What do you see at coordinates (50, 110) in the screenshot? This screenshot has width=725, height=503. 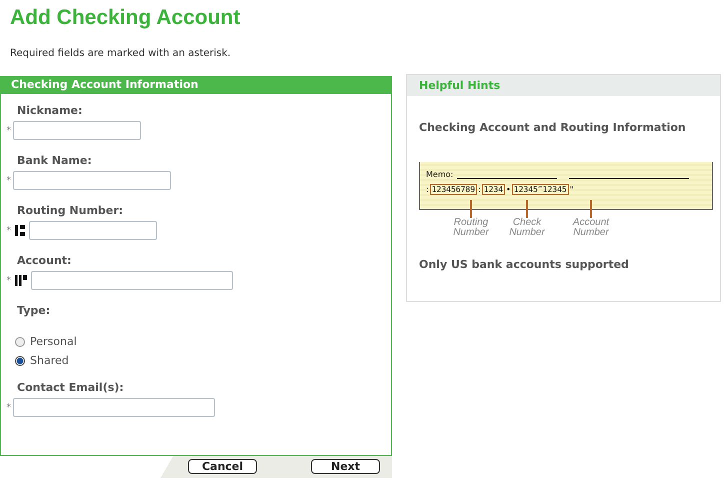 I see `field-label: Nickname:` at bounding box center [50, 110].